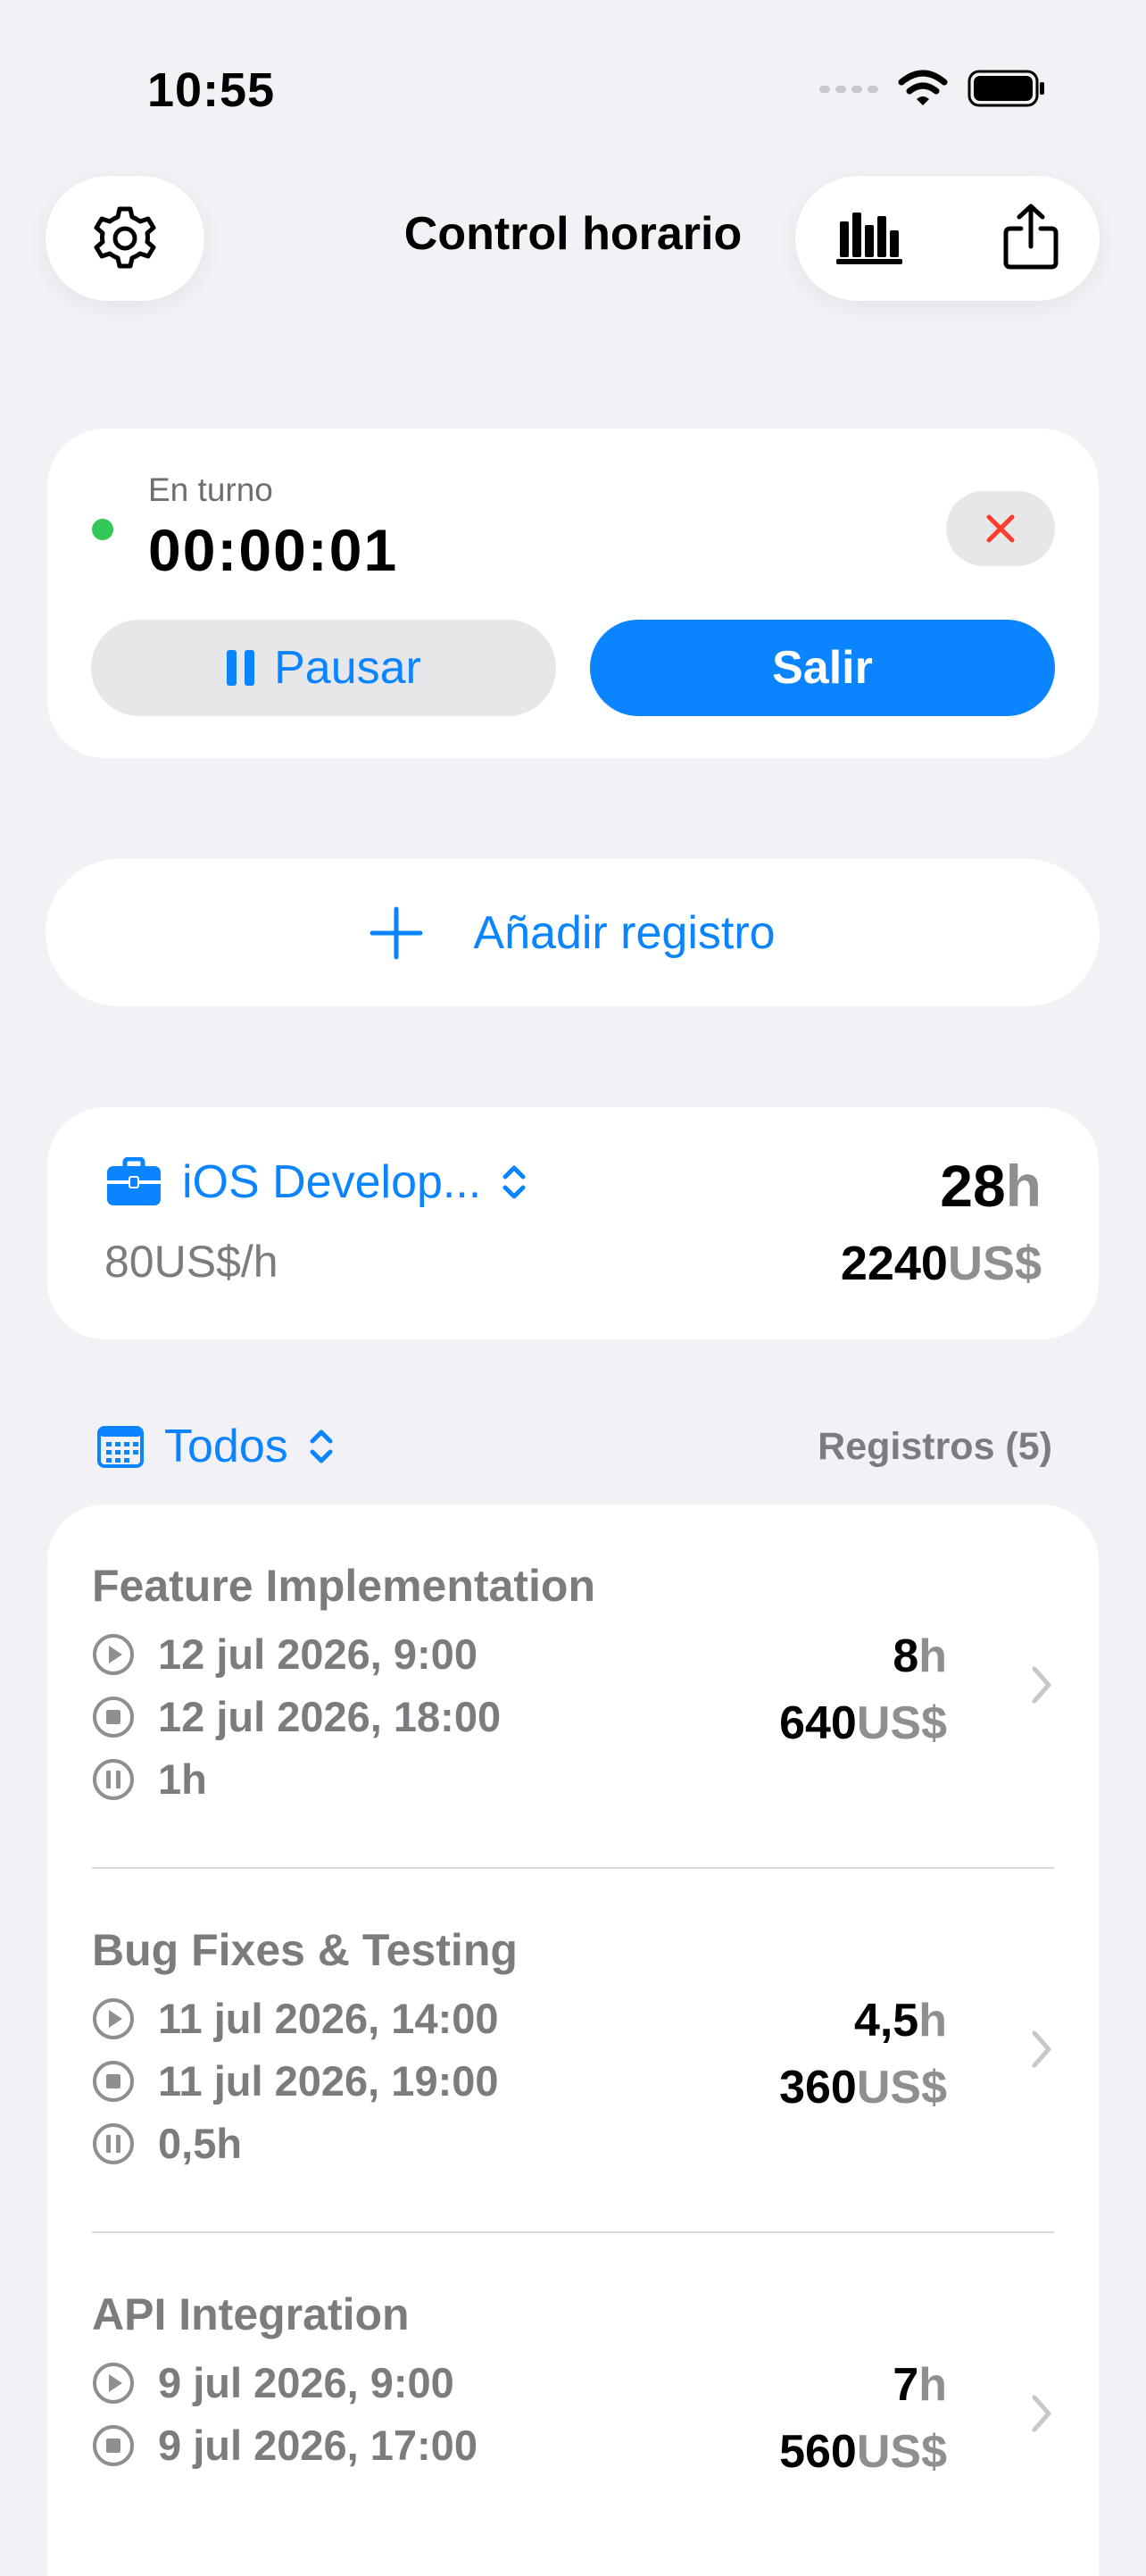 The image size is (1146, 2576). I want to click on project-total-earnings: 2240US$, so click(941, 1263).